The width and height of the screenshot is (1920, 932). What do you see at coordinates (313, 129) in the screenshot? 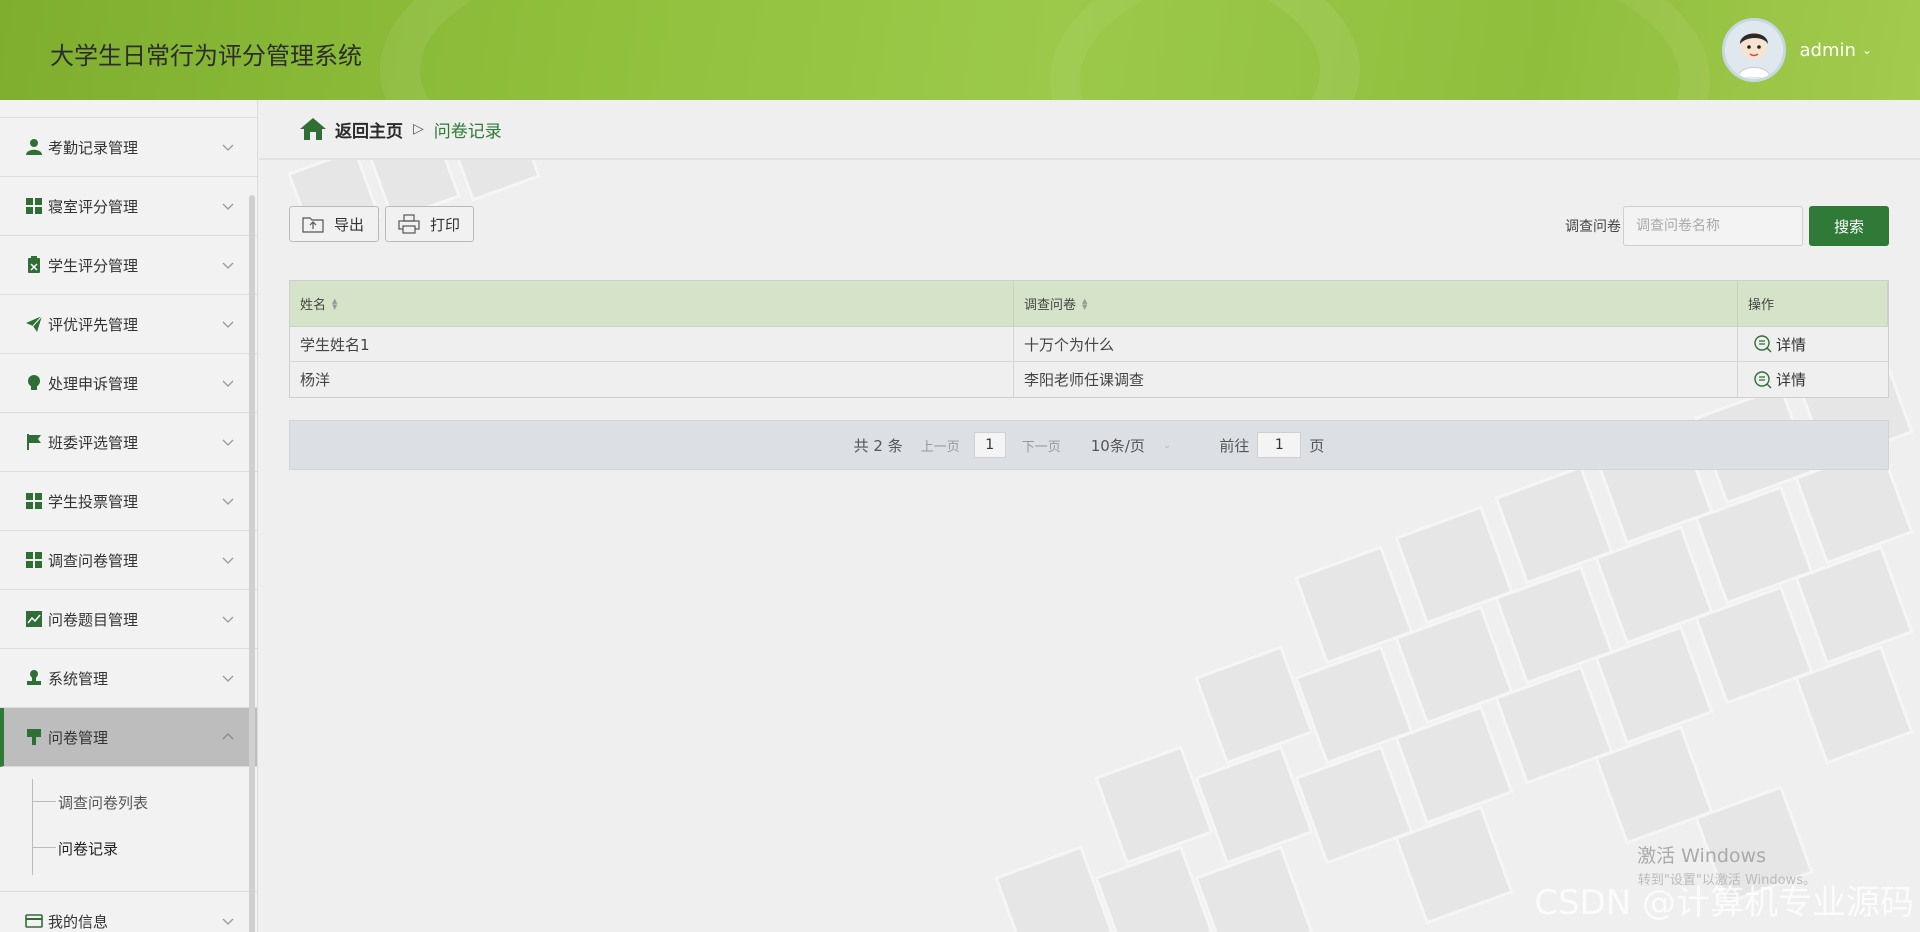
I see `home-icon` at bounding box center [313, 129].